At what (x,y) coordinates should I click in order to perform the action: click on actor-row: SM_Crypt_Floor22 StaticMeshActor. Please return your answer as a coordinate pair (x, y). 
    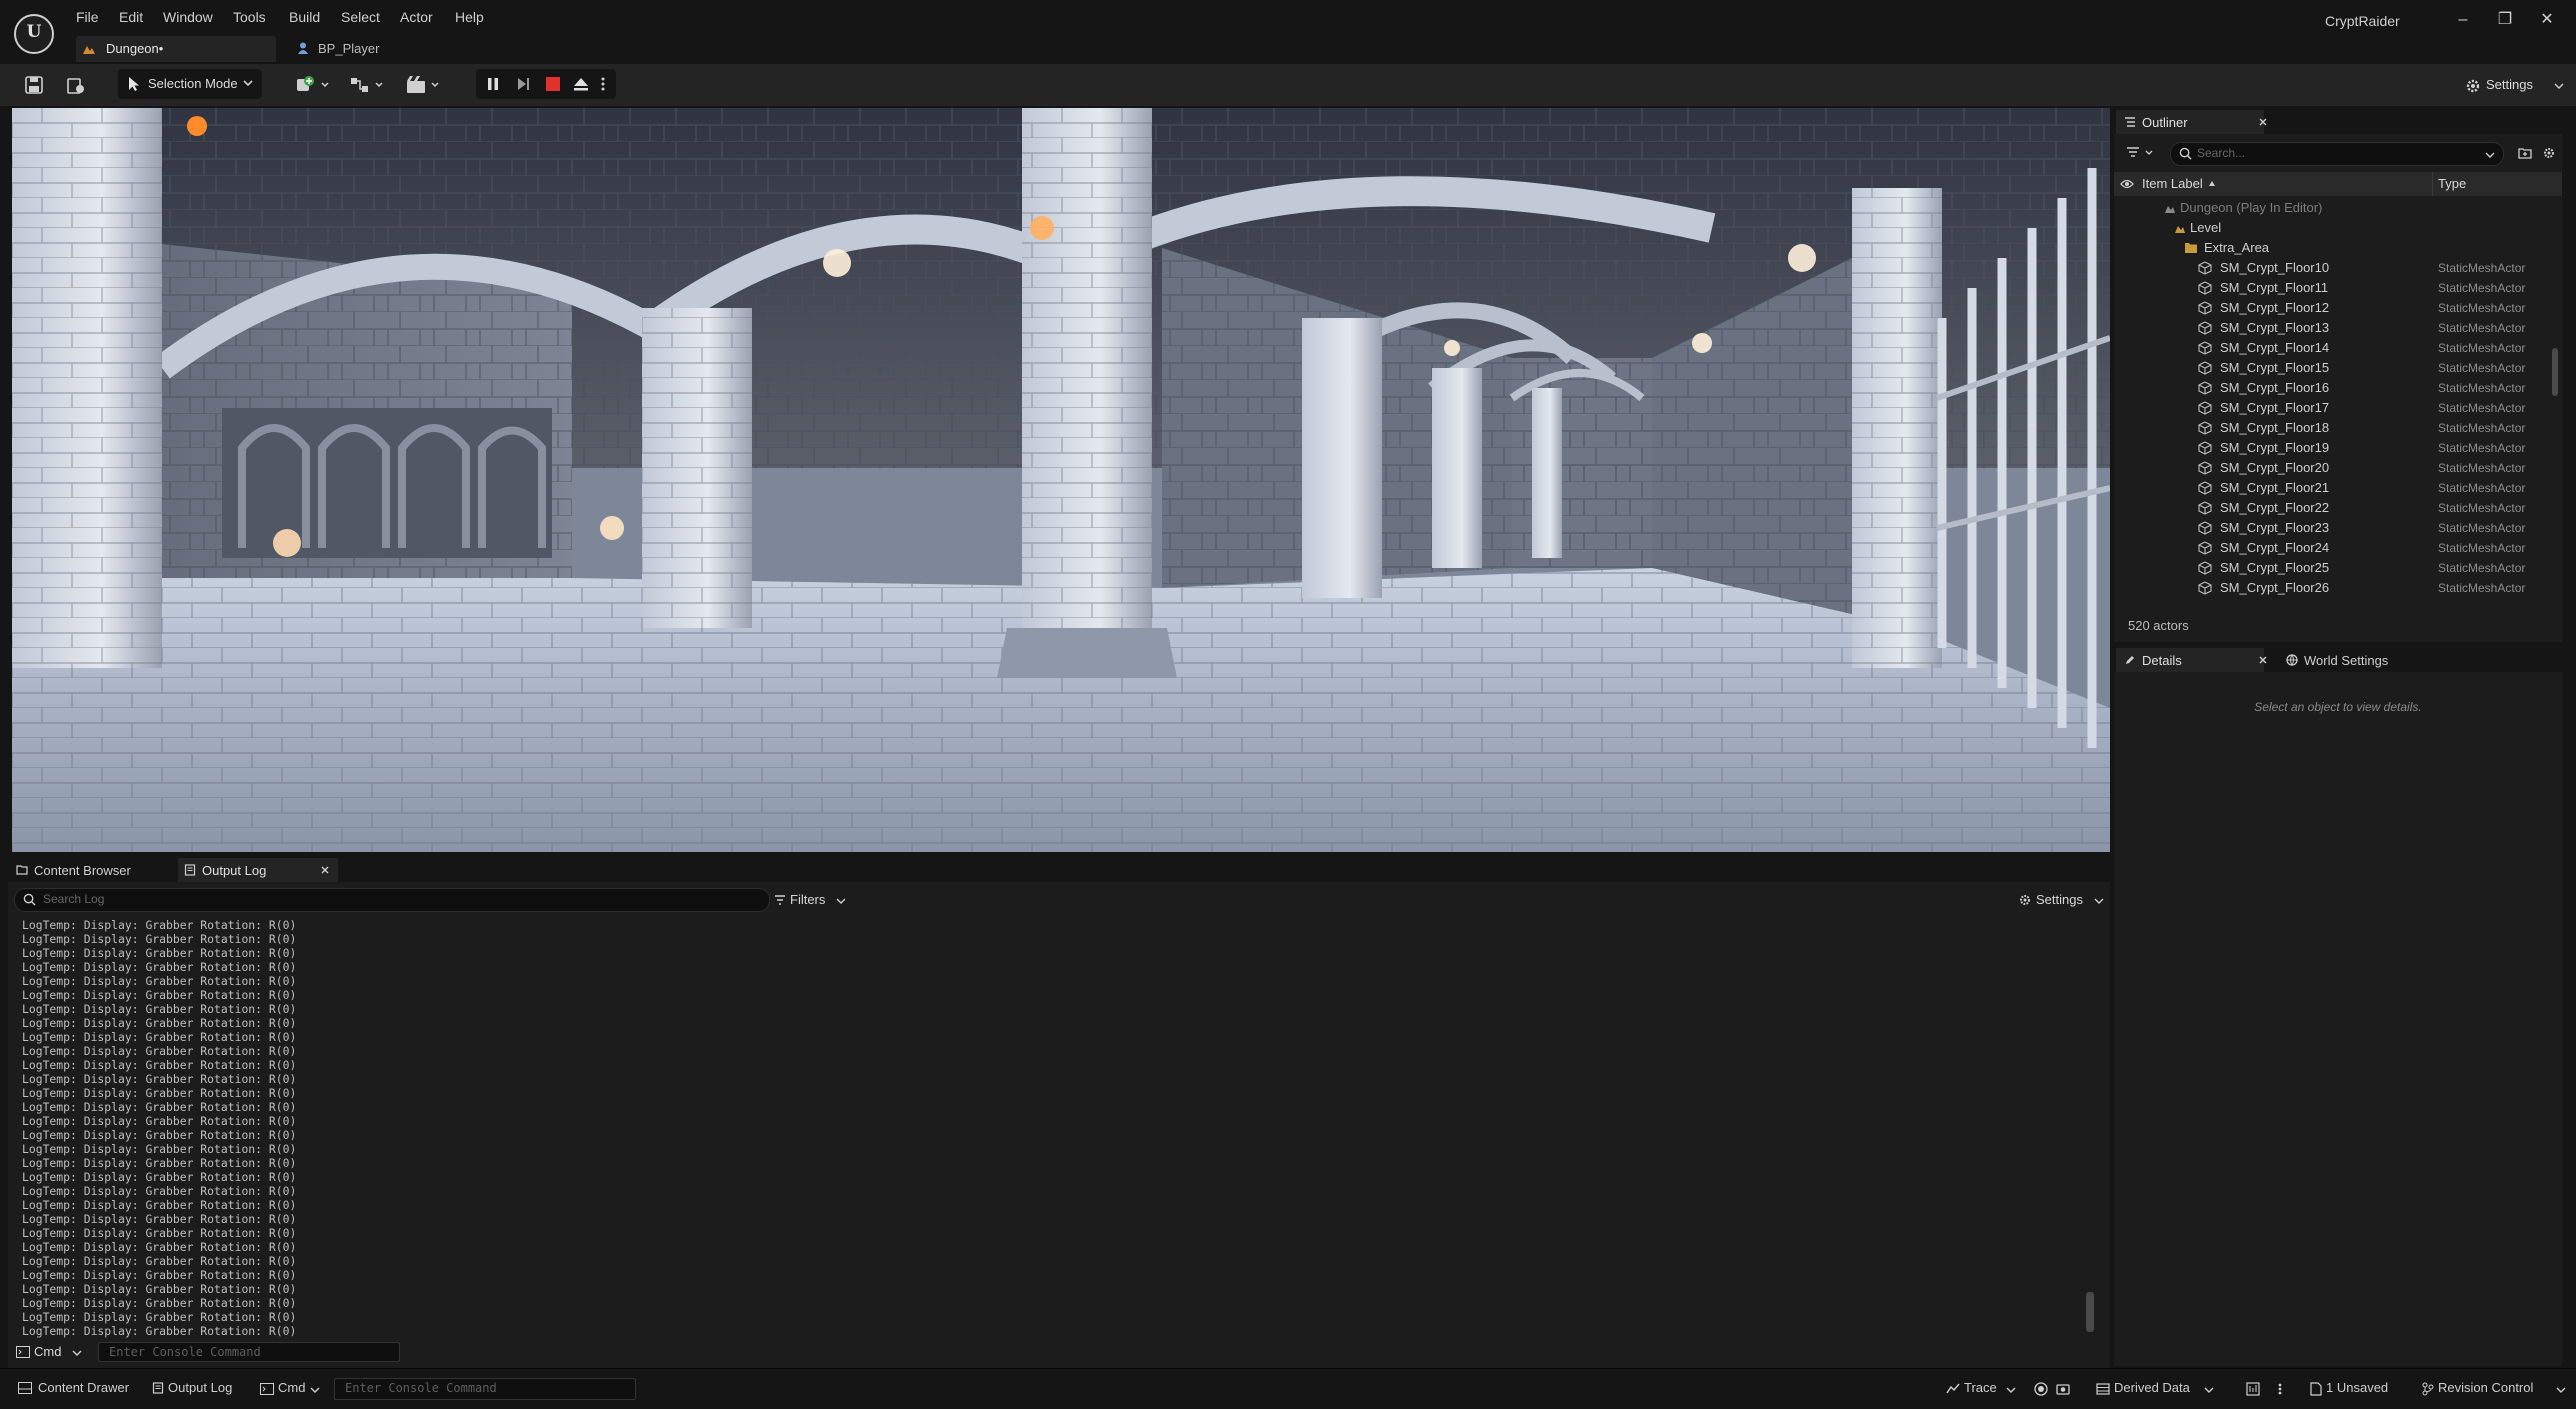
    Looking at the image, I should click on (2338, 508).